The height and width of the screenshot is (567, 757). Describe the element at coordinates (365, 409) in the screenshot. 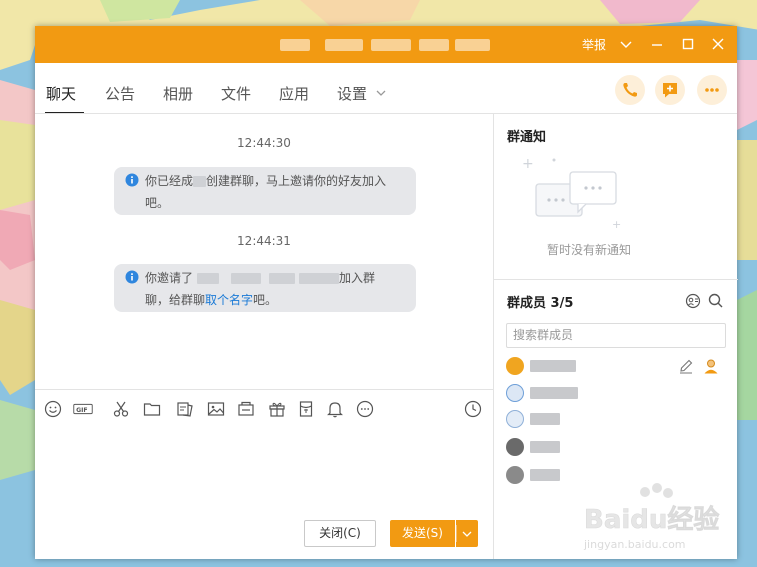

I see `more-icon` at that location.